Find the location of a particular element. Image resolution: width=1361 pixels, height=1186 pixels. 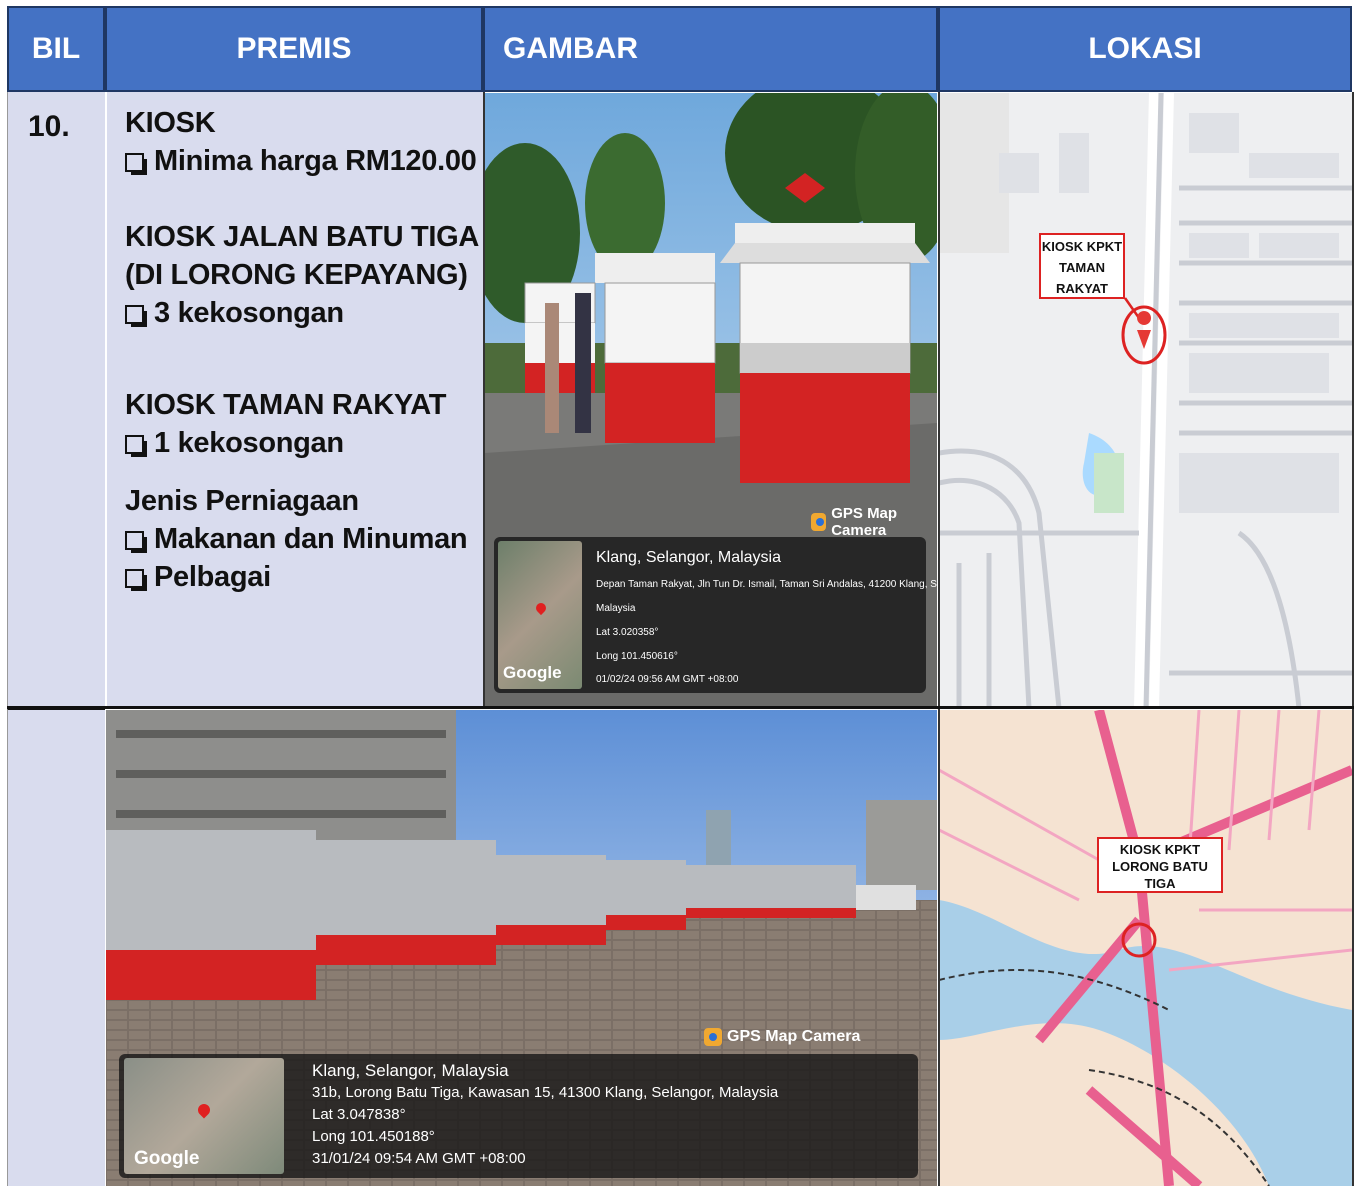

premis-price-text: Minima harga RM120.00 is located at coordinates (315, 161).